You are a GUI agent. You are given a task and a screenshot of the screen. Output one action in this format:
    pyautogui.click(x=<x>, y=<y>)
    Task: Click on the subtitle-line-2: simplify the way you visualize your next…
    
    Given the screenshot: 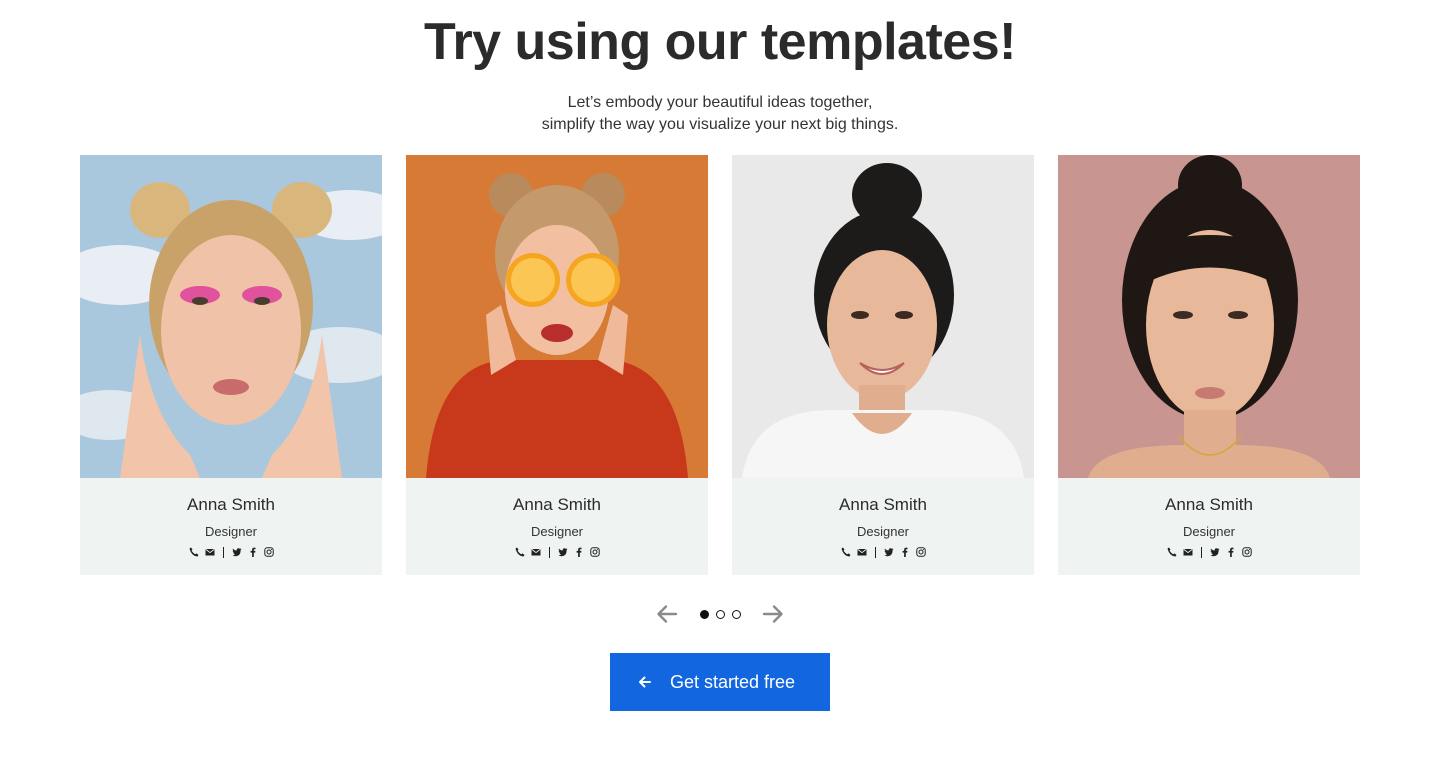 What is the action you would take?
    pyautogui.click(x=720, y=124)
    